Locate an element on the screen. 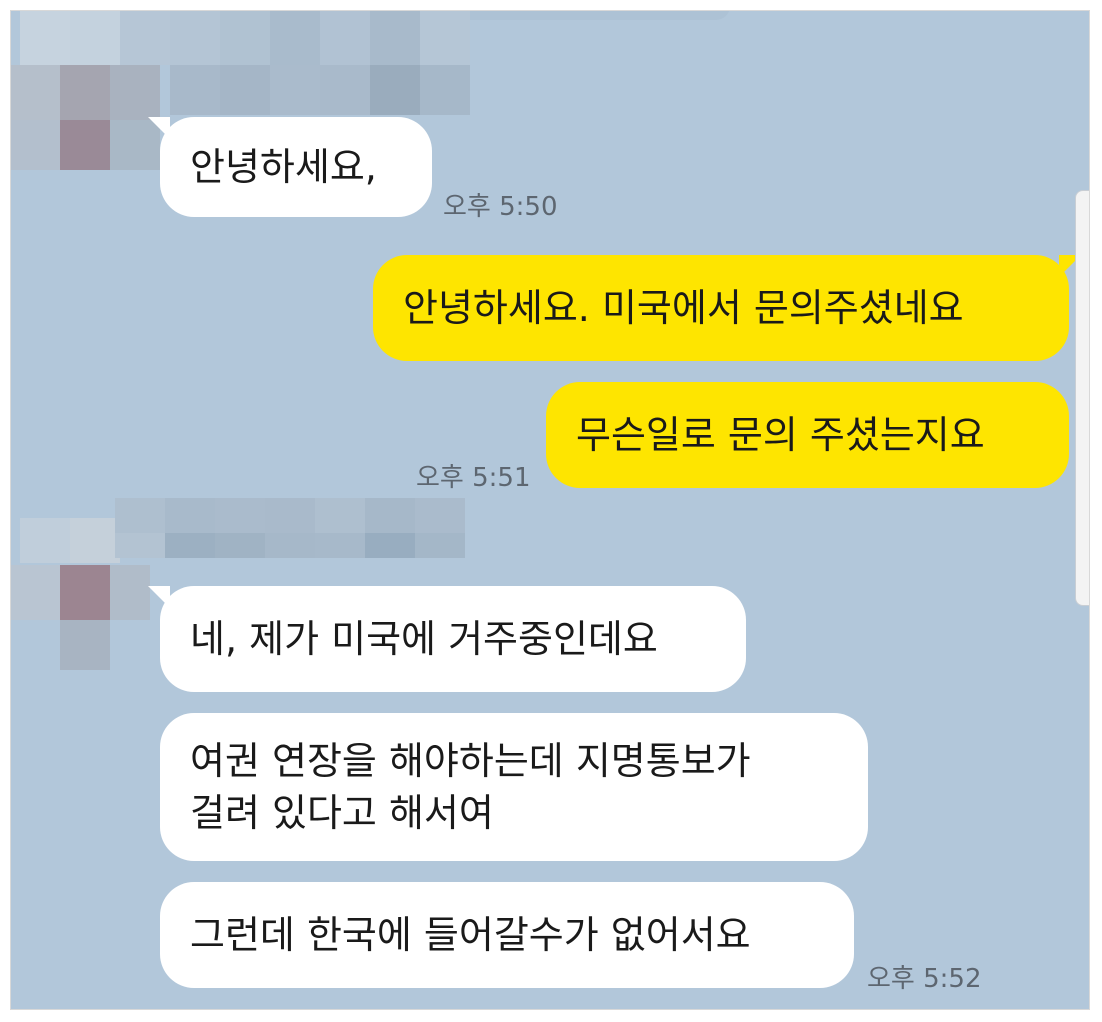  message-bubble-4: 네, 제가 미국에 거주중인데요 is located at coordinates (447, 639).